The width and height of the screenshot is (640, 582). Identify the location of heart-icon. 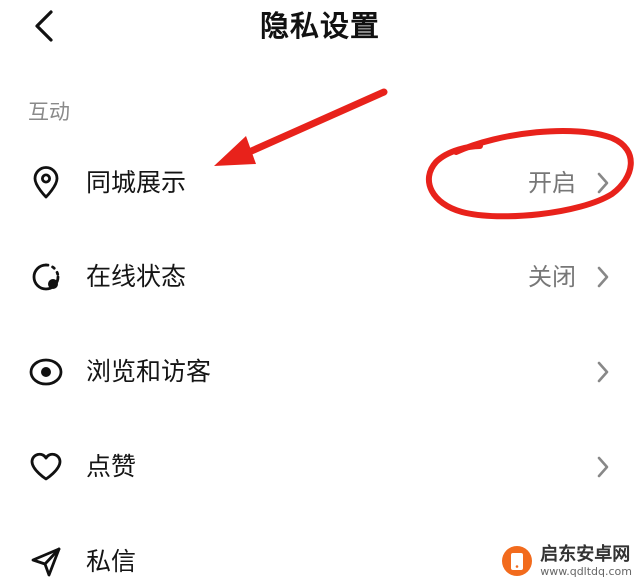
(46, 467).